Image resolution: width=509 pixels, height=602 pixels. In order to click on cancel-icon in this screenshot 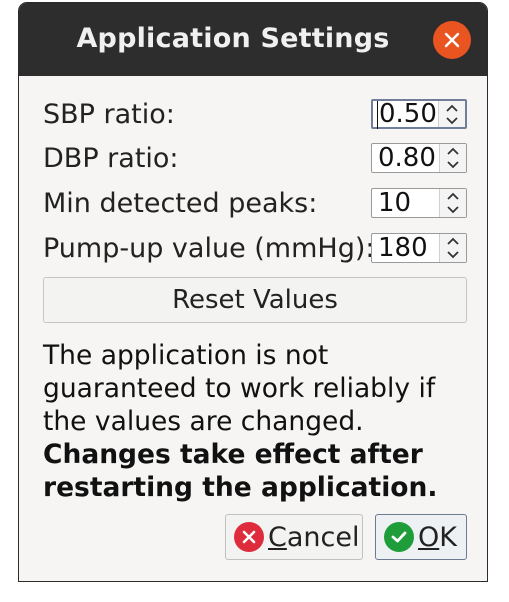, I will do `click(249, 537)`.